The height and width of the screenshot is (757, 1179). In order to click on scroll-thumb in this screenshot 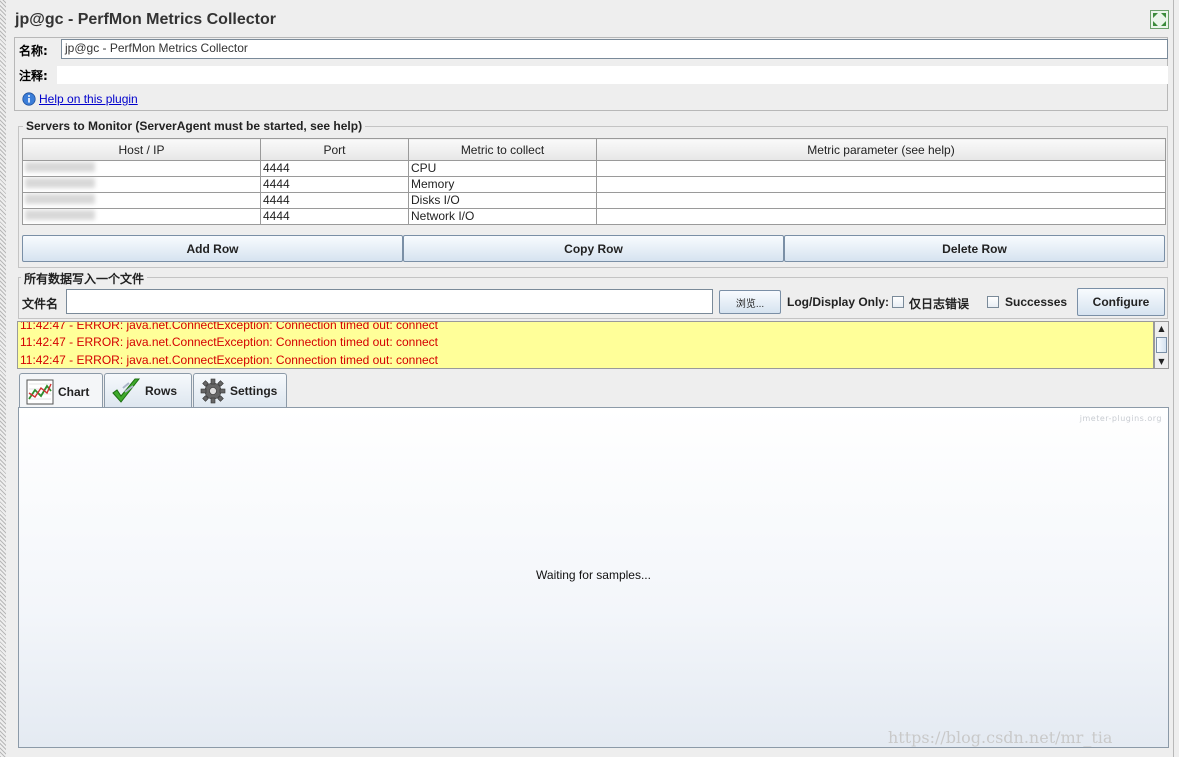, I will do `click(1161, 345)`.